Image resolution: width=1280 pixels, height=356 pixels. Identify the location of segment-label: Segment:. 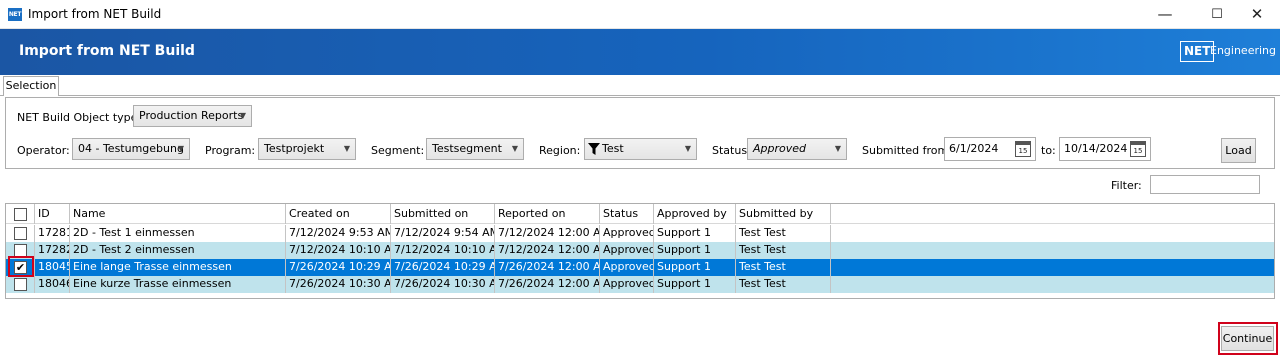
(398, 150).